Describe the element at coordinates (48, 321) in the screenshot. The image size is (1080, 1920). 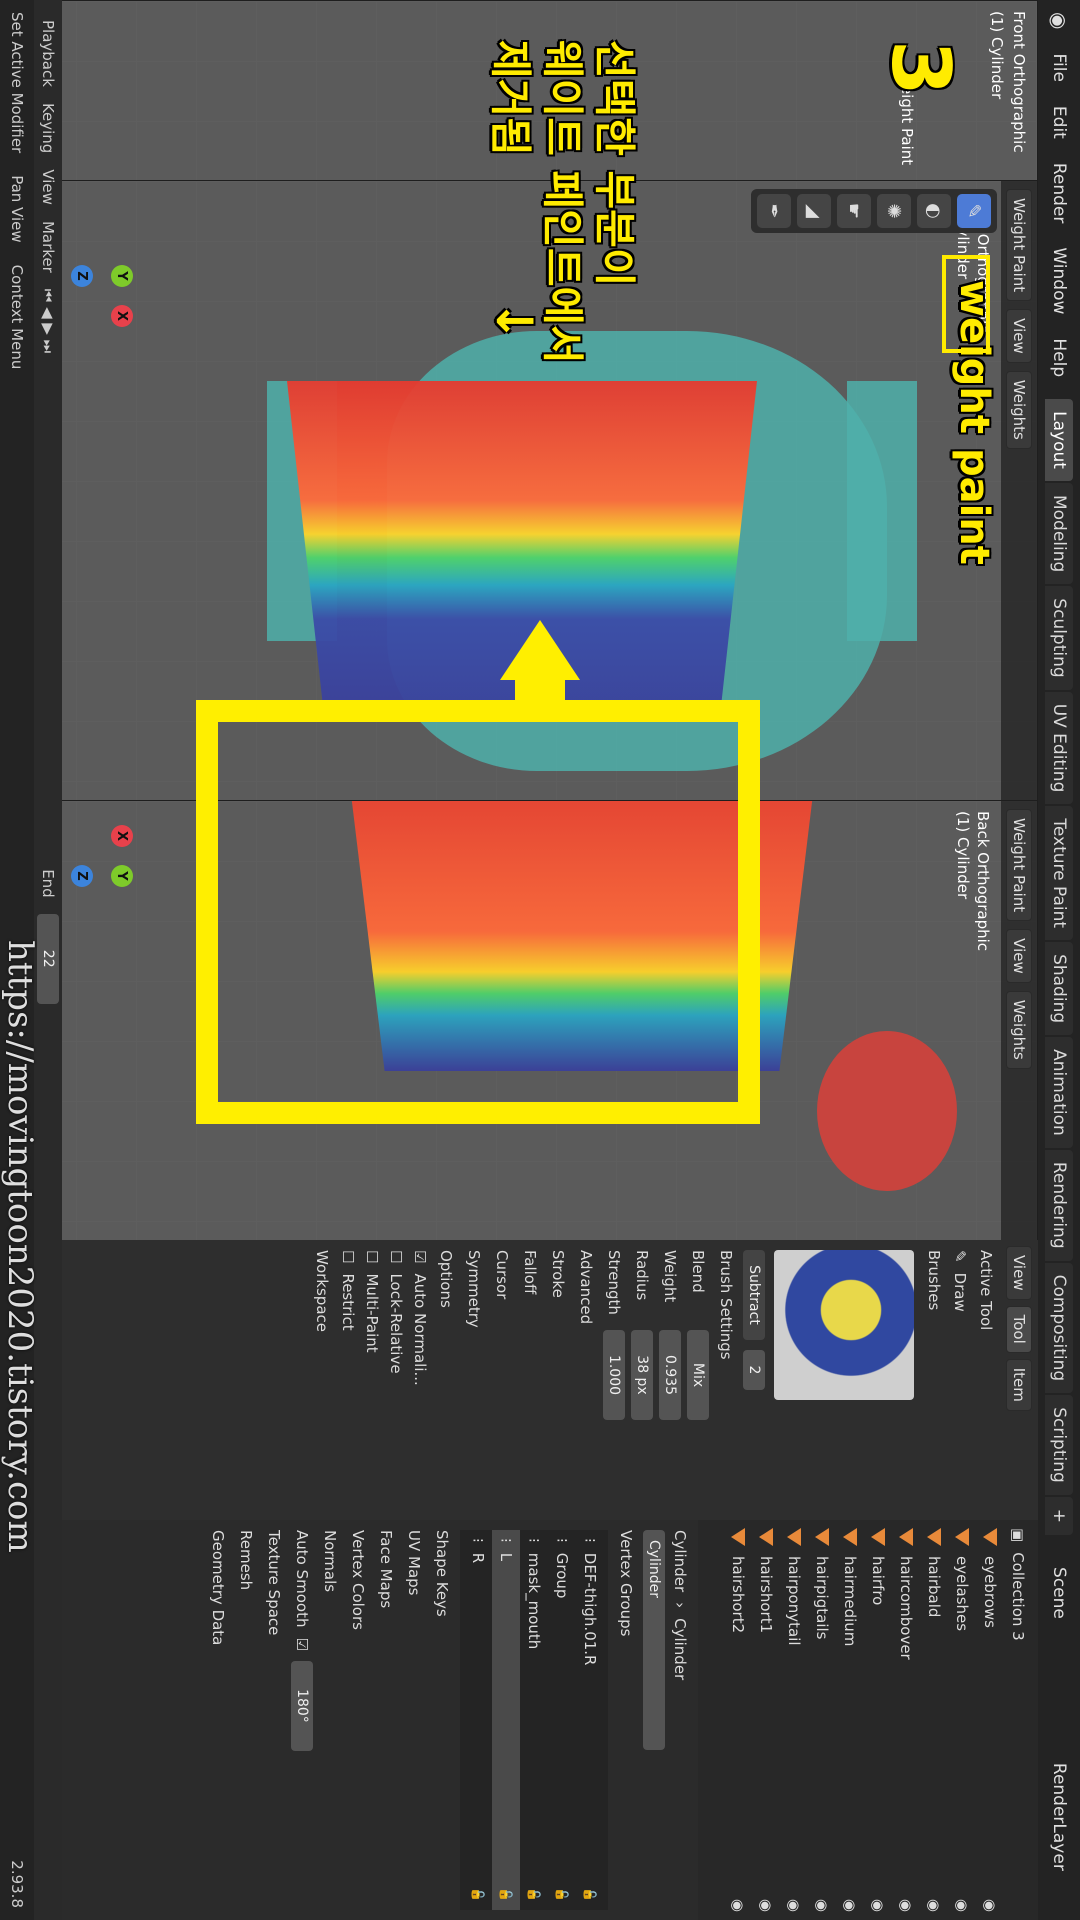
I see `playback-controls-icon: ⏮ ◀ ▶ ⏭` at that location.